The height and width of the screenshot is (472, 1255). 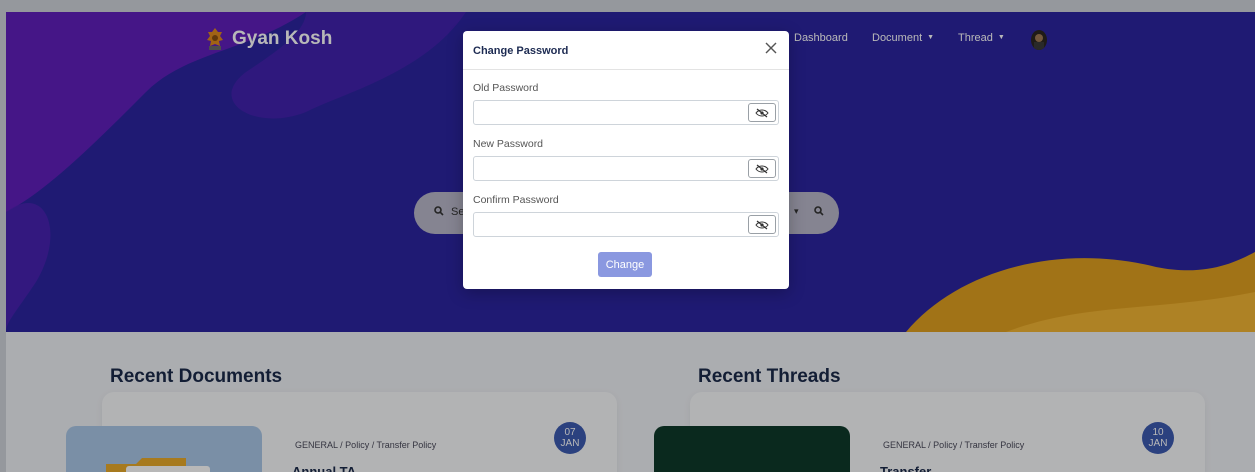 I want to click on new-password-field, so click(x=626, y=168).